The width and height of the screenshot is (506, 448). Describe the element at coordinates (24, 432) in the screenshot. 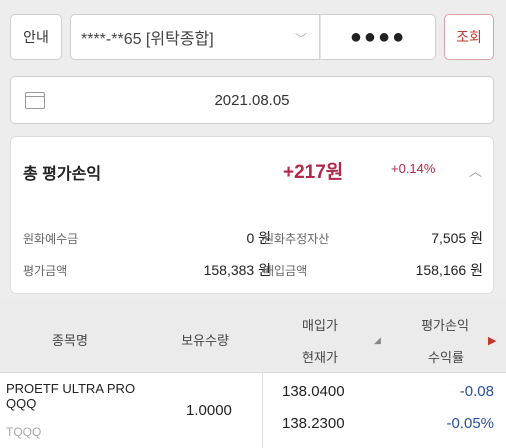

I see `stock-code: TQQQ` at that location.